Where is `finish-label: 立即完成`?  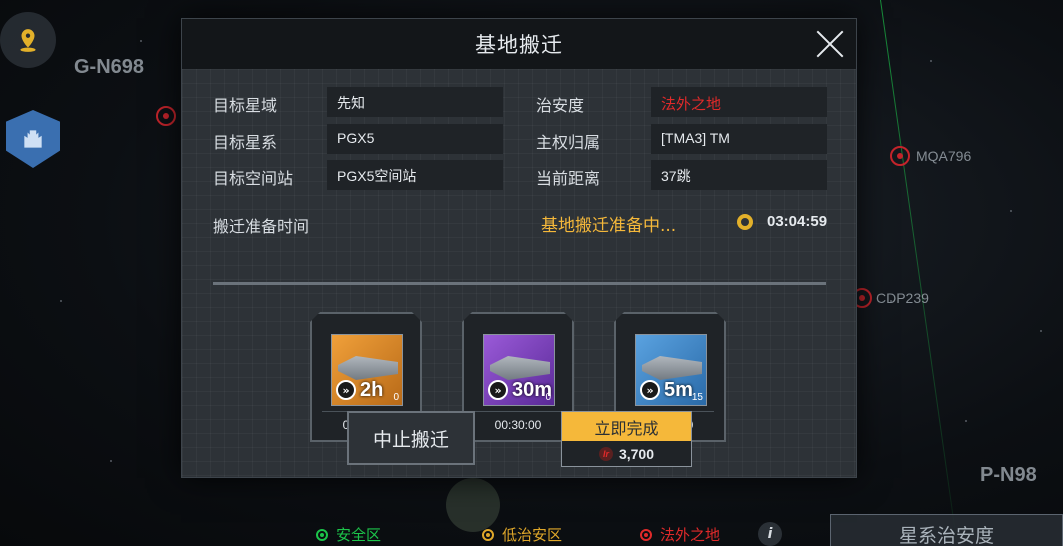 finish-label: 立即完成 is located at coordinates (626, 426).